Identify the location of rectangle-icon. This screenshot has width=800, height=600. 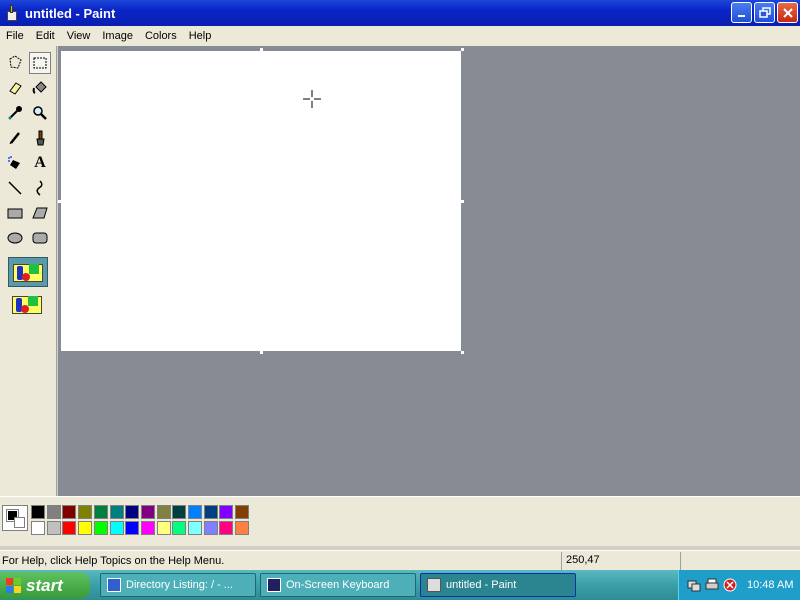
(15, 213).